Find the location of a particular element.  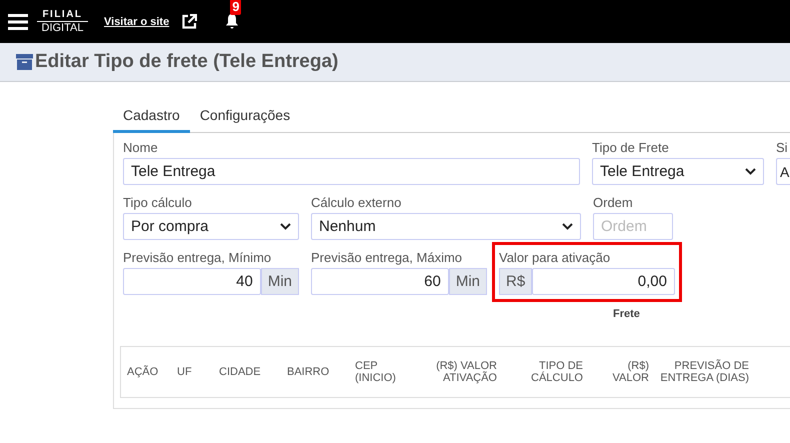

column-header: CEP (INICIO) is located at coordinates (376, 372).